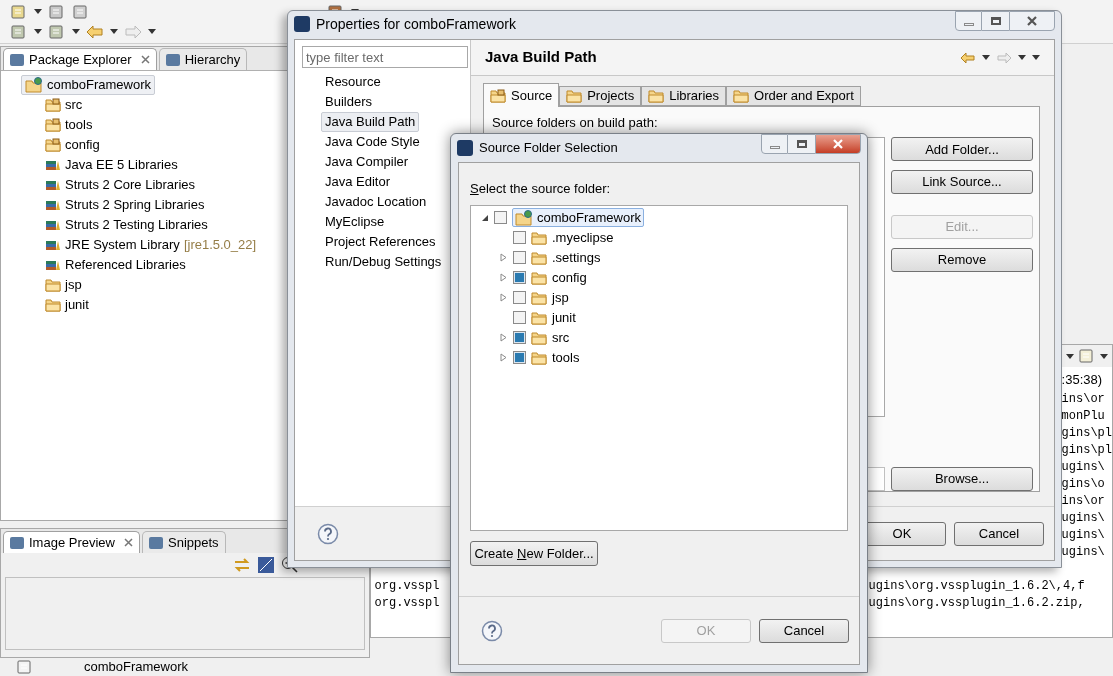 The image size is (1113, 676). What do you see at coordinates (136, 667) in the screenshot?
I see `status-text: comboFramework` at bounding box center [136, 667].